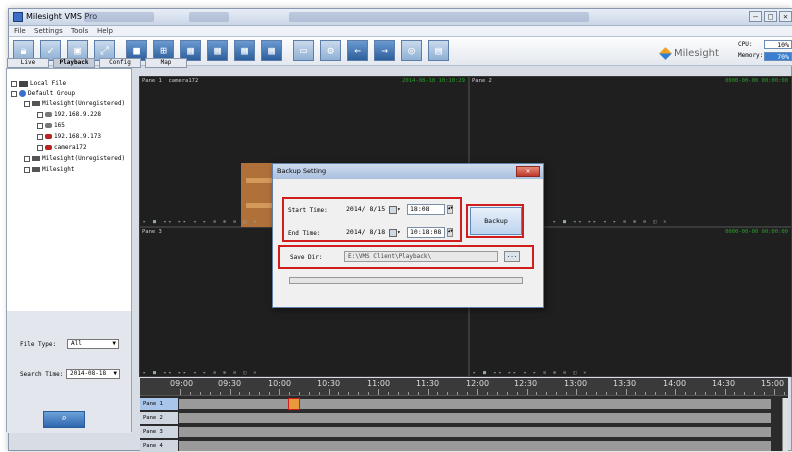 The image size is (792, 452). Describe the element at coordinates (120, 63) in the screenshot. I see `tab-config: Config` at that location.